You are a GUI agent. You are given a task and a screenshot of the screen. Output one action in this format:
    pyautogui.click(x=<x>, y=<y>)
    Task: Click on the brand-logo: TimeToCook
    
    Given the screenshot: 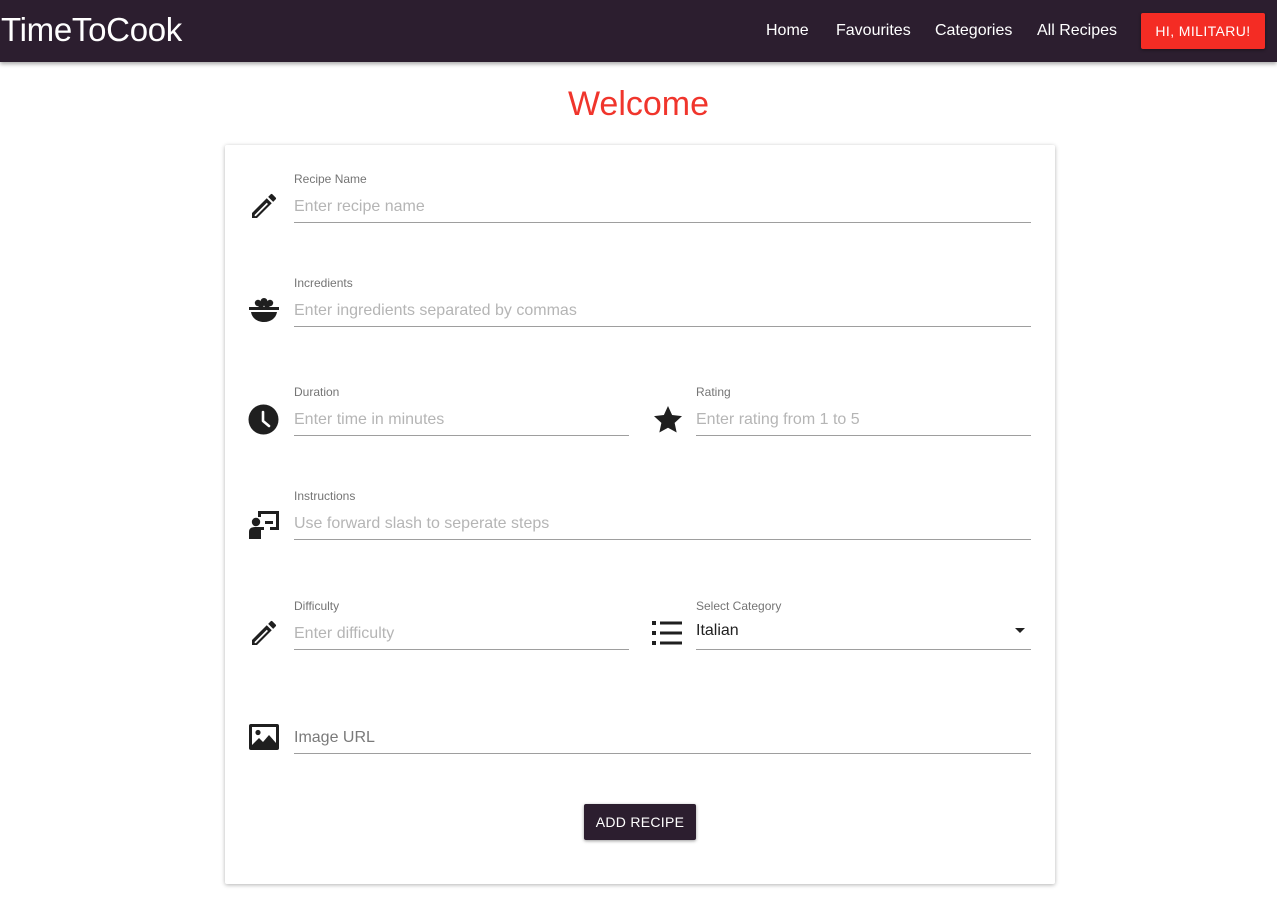 What is the action you would take?
    pyautogui.click(x=91, y=30)
    